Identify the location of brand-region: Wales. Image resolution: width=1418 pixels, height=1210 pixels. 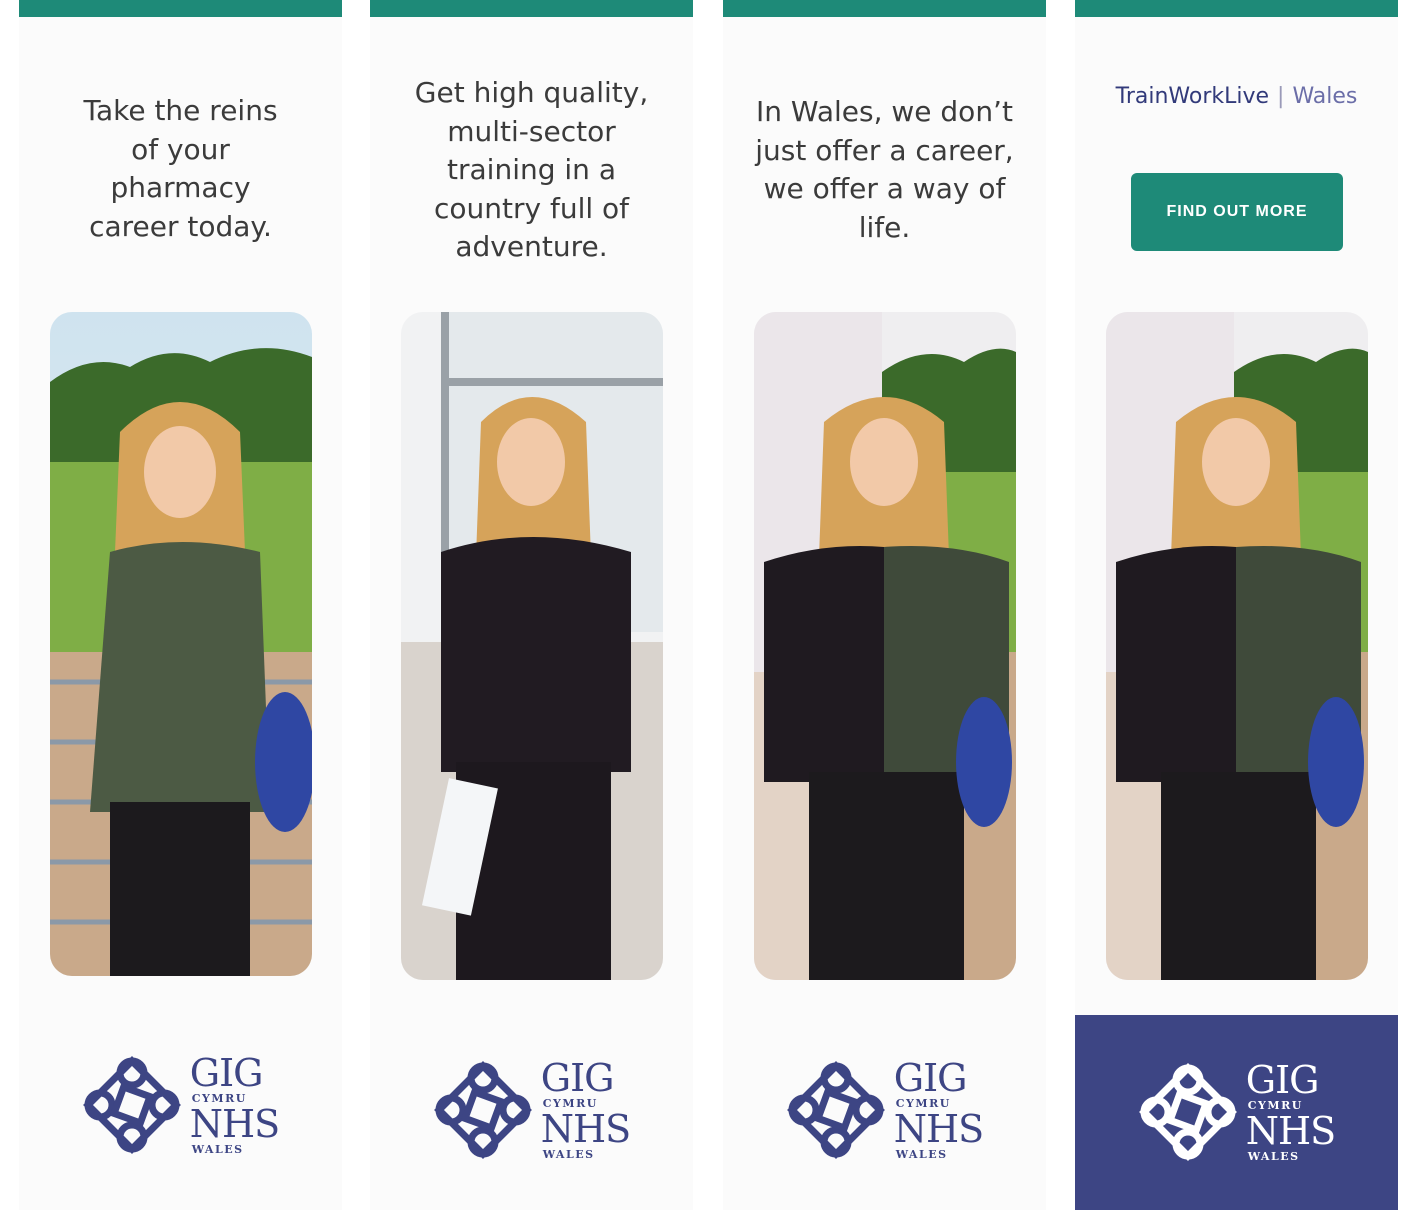
(1325, 96).